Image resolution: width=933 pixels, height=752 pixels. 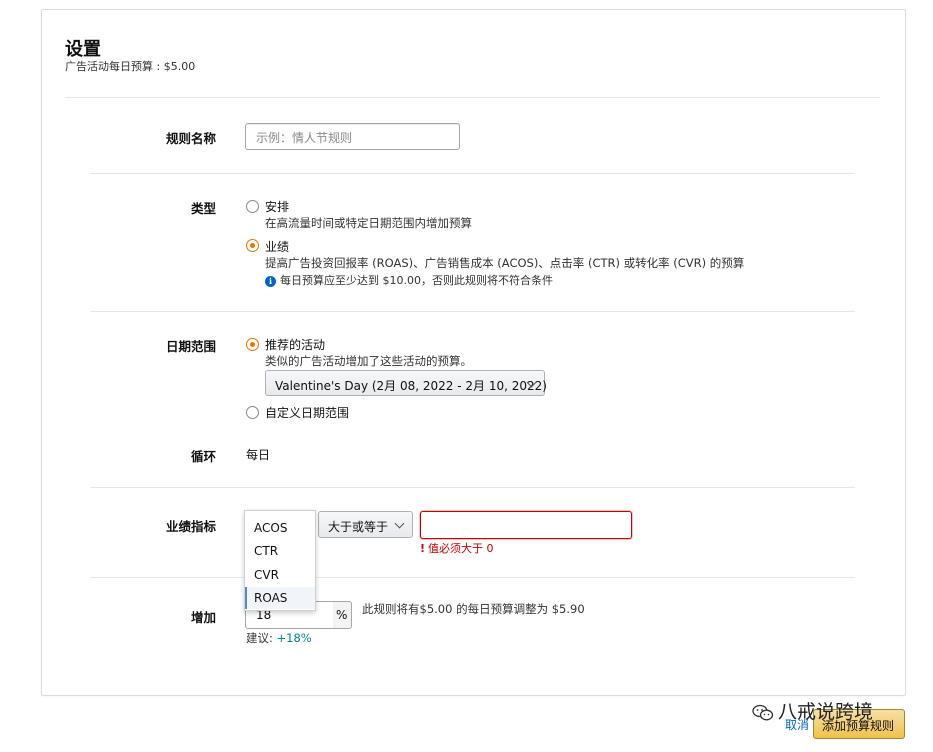 I want to click on date-recommended-label: 推荐的活动, so click(x=295, y=344).